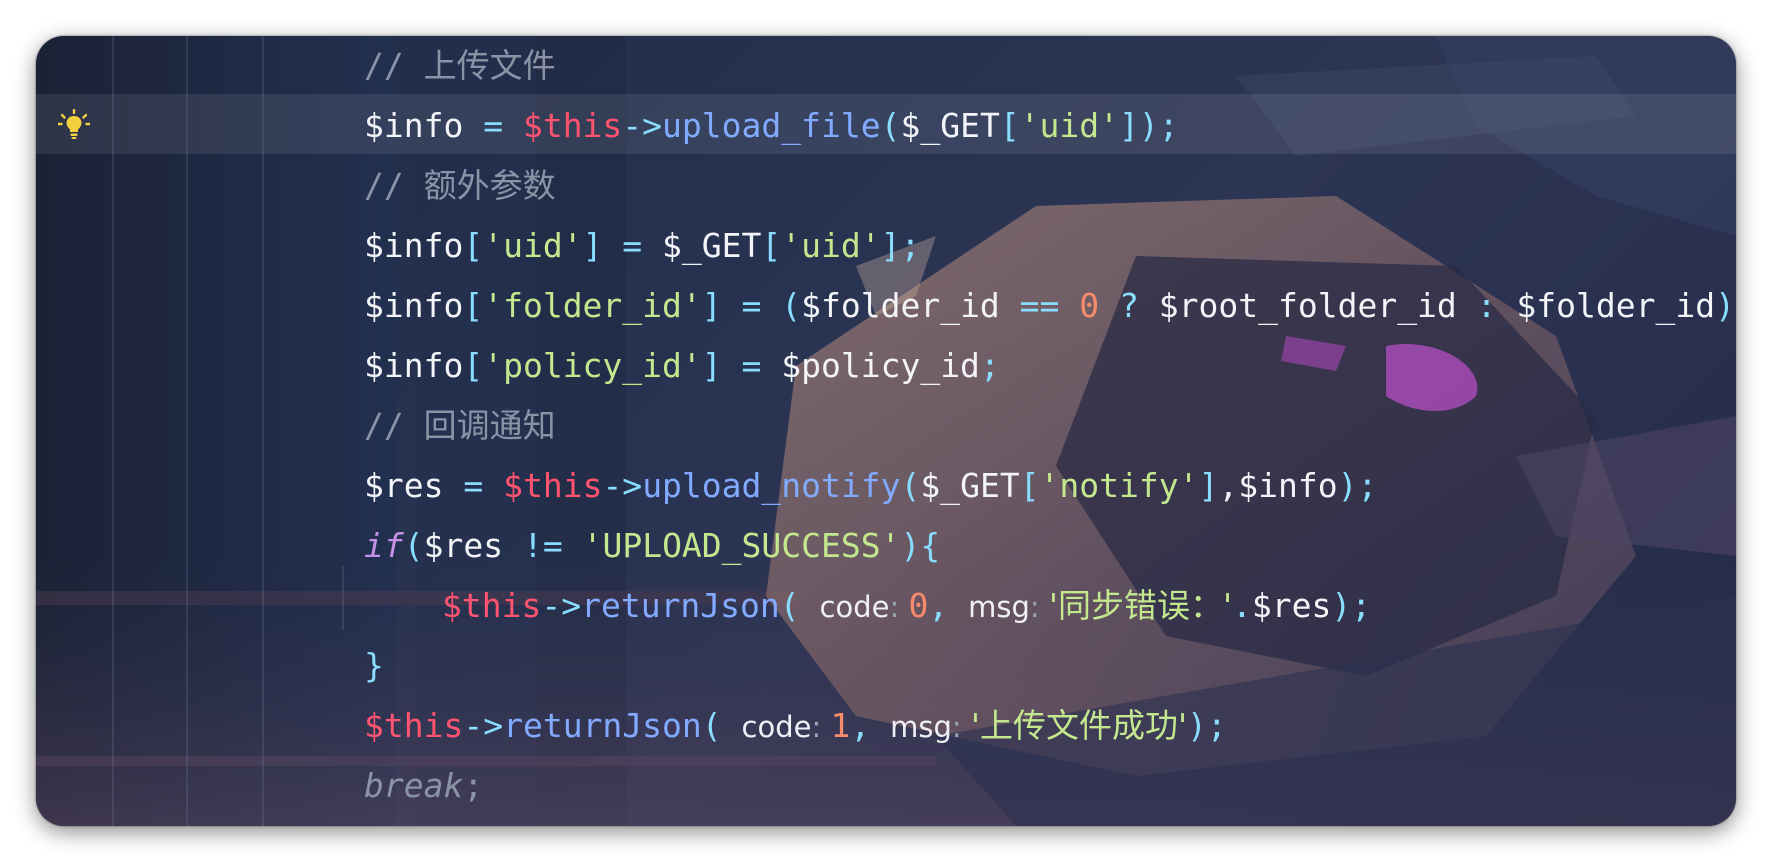 The height and width of the screenshot is (862, 1772). I want to click on operator: :, so click(1486, 305).